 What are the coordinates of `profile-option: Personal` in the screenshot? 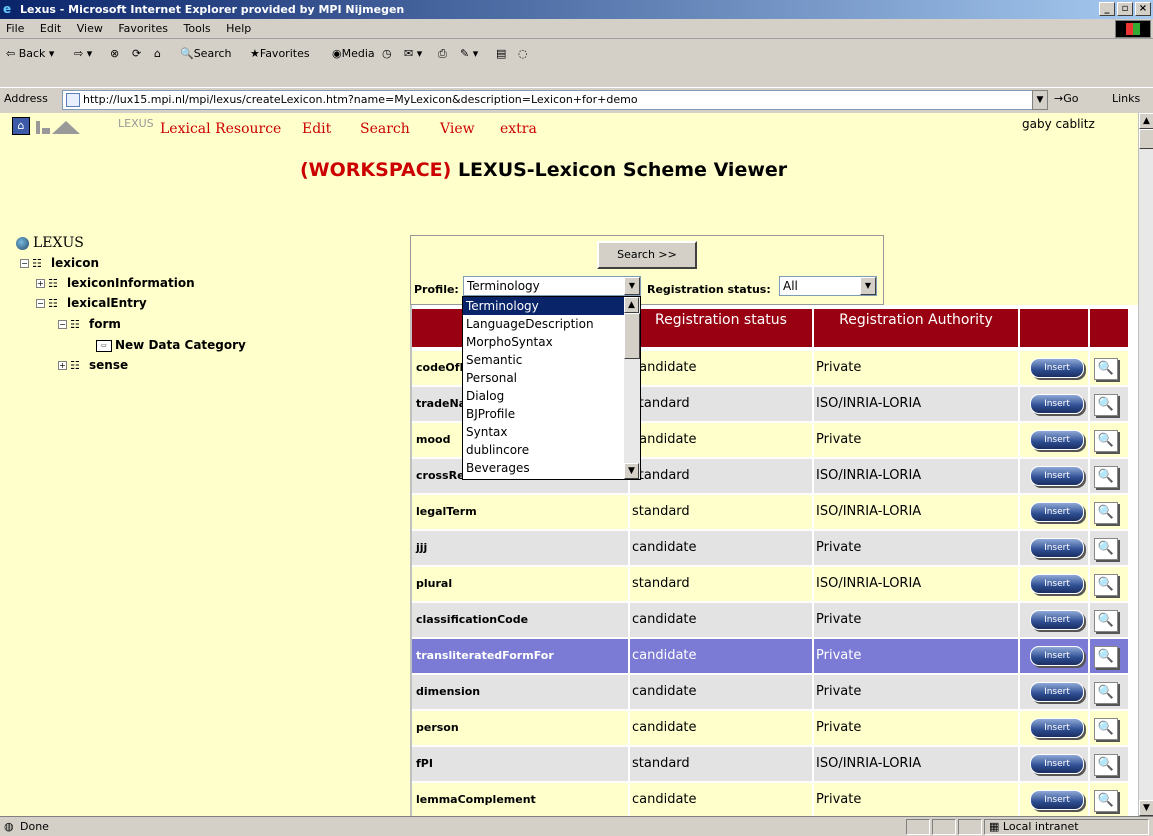 It's located at (544, 378).